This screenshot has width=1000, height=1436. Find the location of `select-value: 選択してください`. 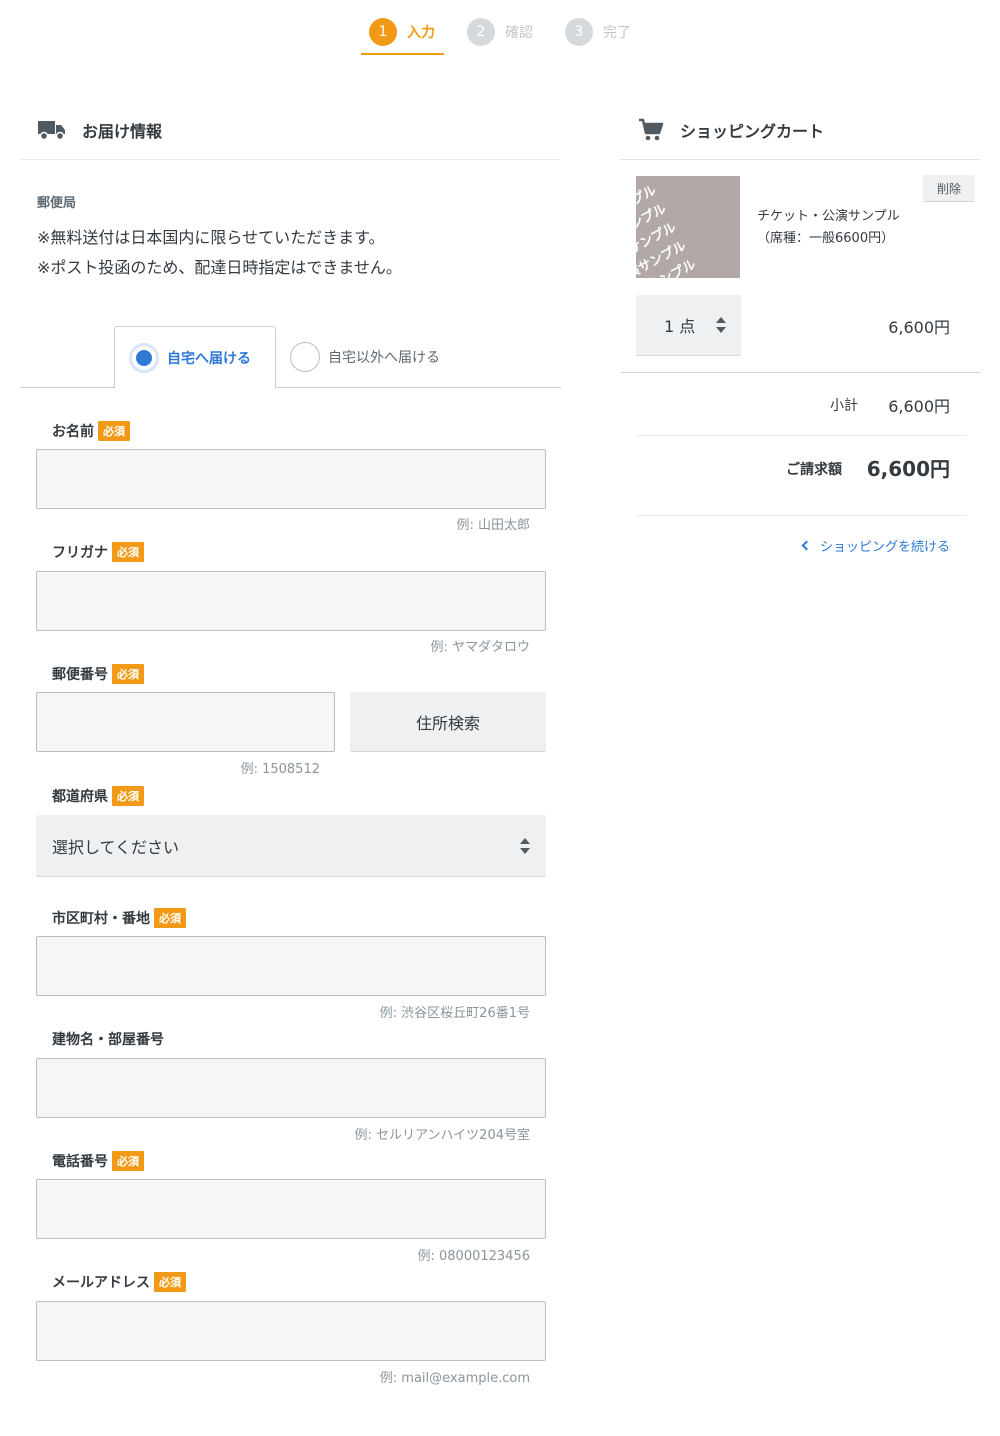

select-value: 選択してください is located at coordinates (116, 847).